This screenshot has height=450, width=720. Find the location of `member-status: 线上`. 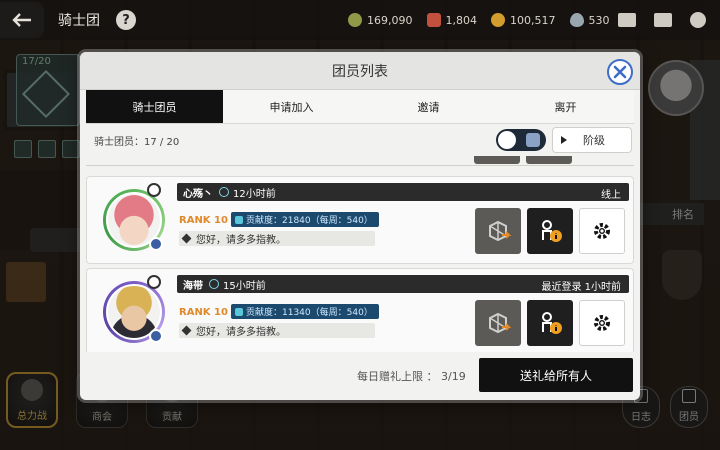

member-status: 线上 is located at coordinates (611, 195).